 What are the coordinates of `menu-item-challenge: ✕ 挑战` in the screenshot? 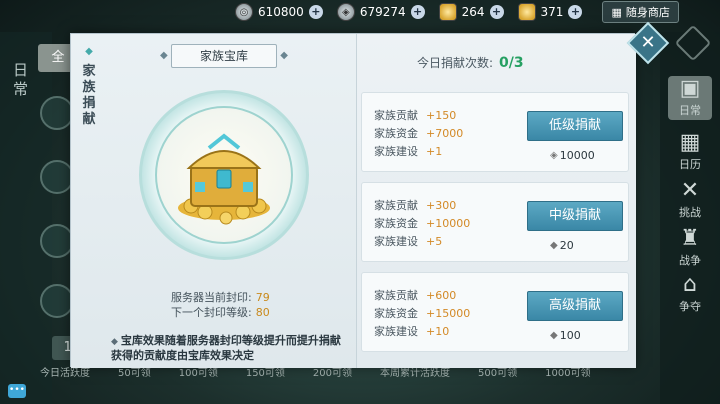 It's located at (690, 200).